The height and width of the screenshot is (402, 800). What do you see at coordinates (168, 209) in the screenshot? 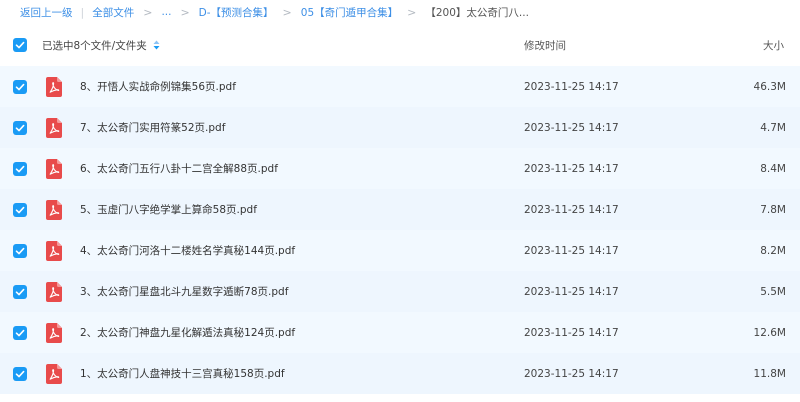
I see `file-name: 5、玉虚门八字绝学掌上算命58页.pdf` at bounding box center [168, 209].